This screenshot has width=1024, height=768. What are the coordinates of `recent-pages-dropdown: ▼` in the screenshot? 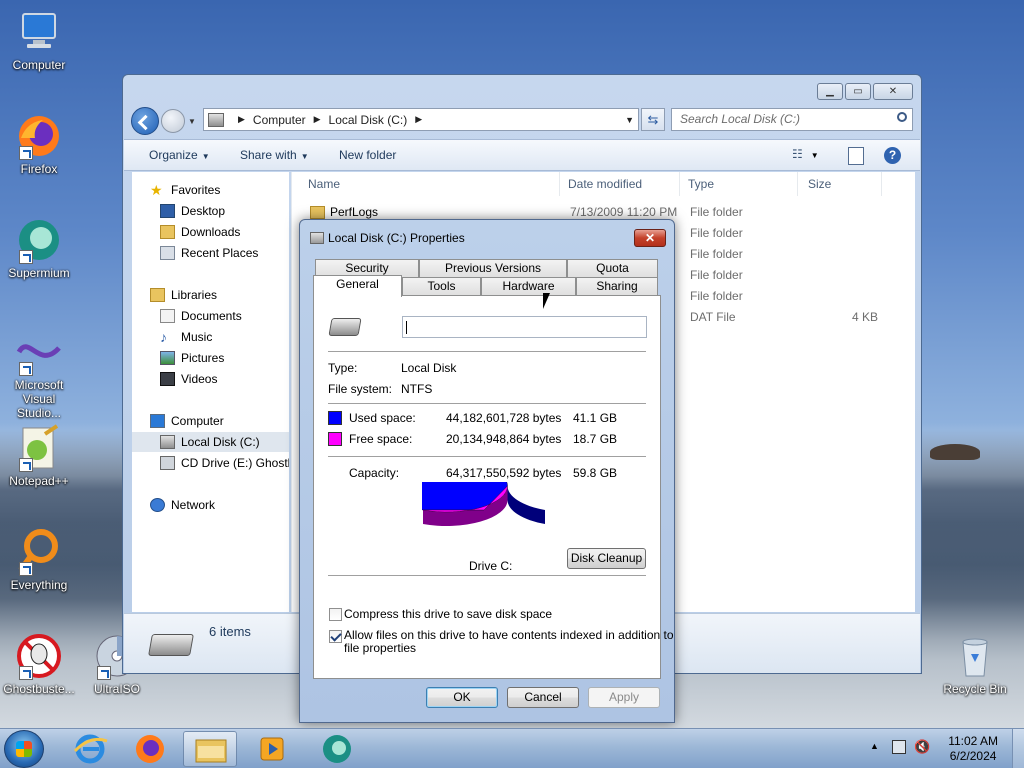 It's located at (192, 121).